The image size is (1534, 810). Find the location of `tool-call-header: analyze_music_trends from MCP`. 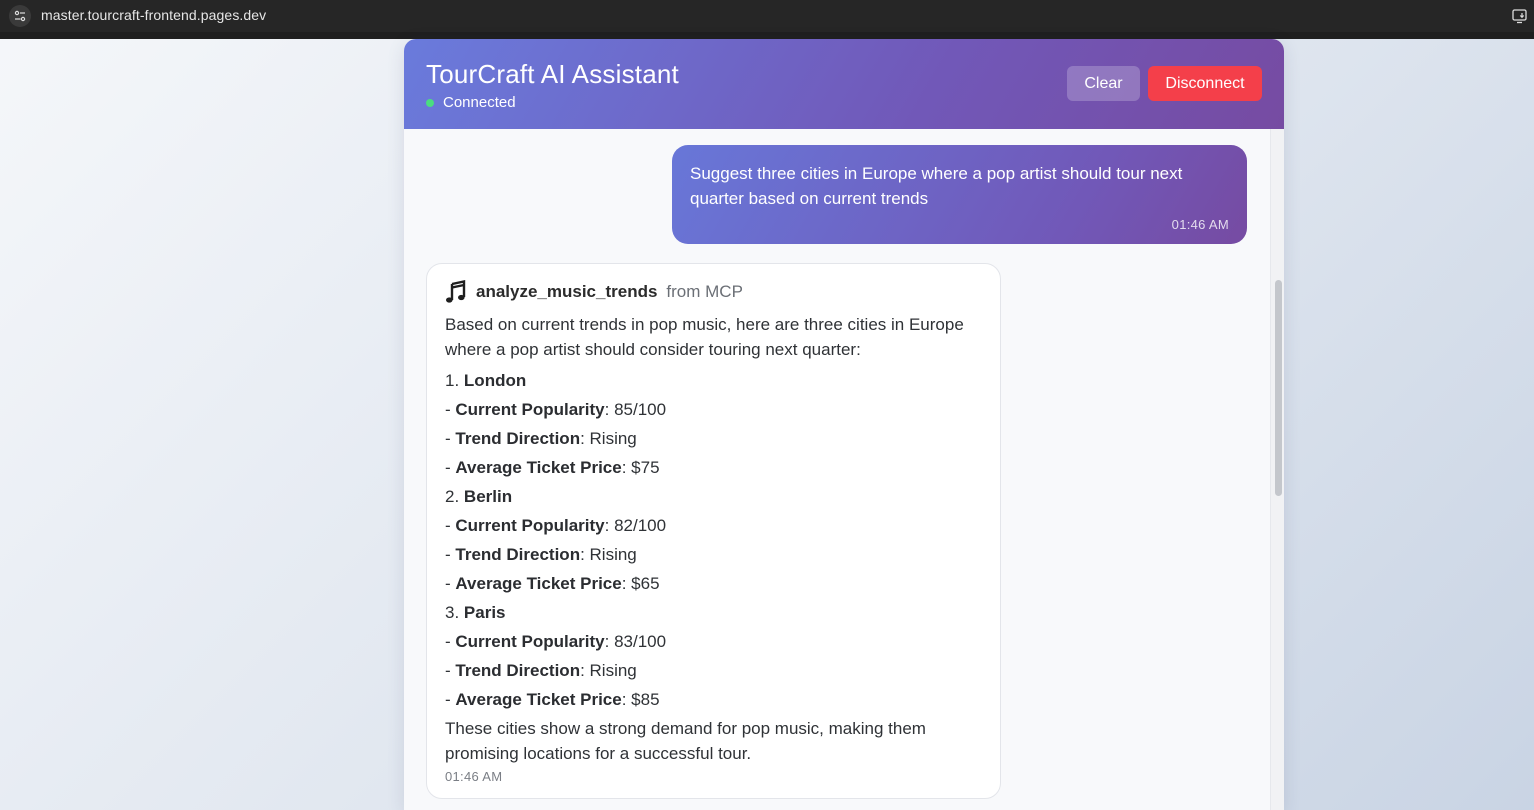

tool-call-header: analyze_music_trends from MCP is located at coordinates (594, 292).